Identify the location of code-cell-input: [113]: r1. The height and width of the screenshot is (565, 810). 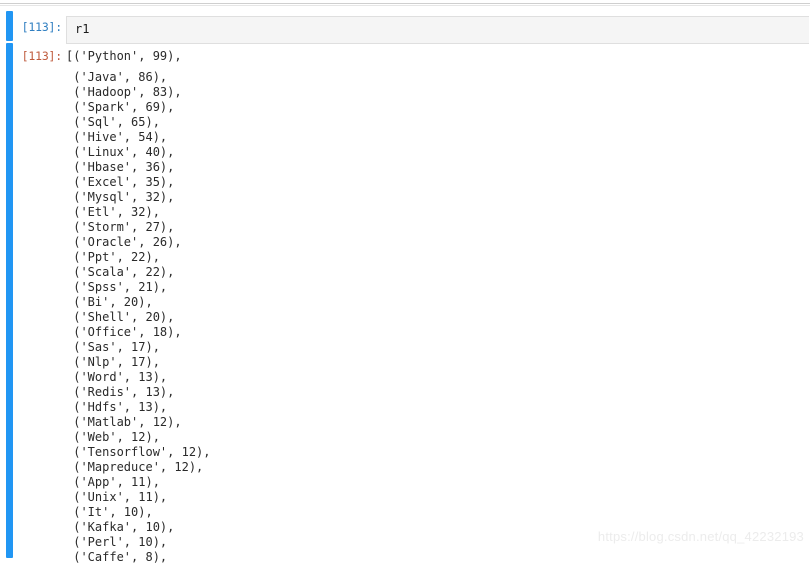
(405, 27).